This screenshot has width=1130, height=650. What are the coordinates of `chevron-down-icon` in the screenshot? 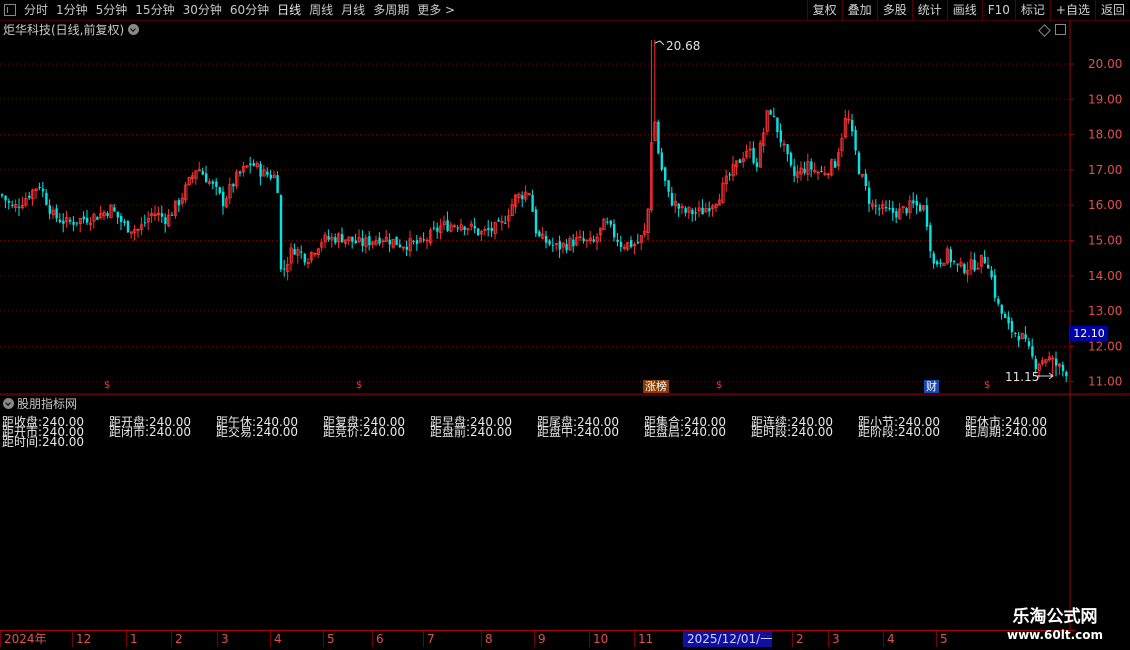 It's located at (8, 403).